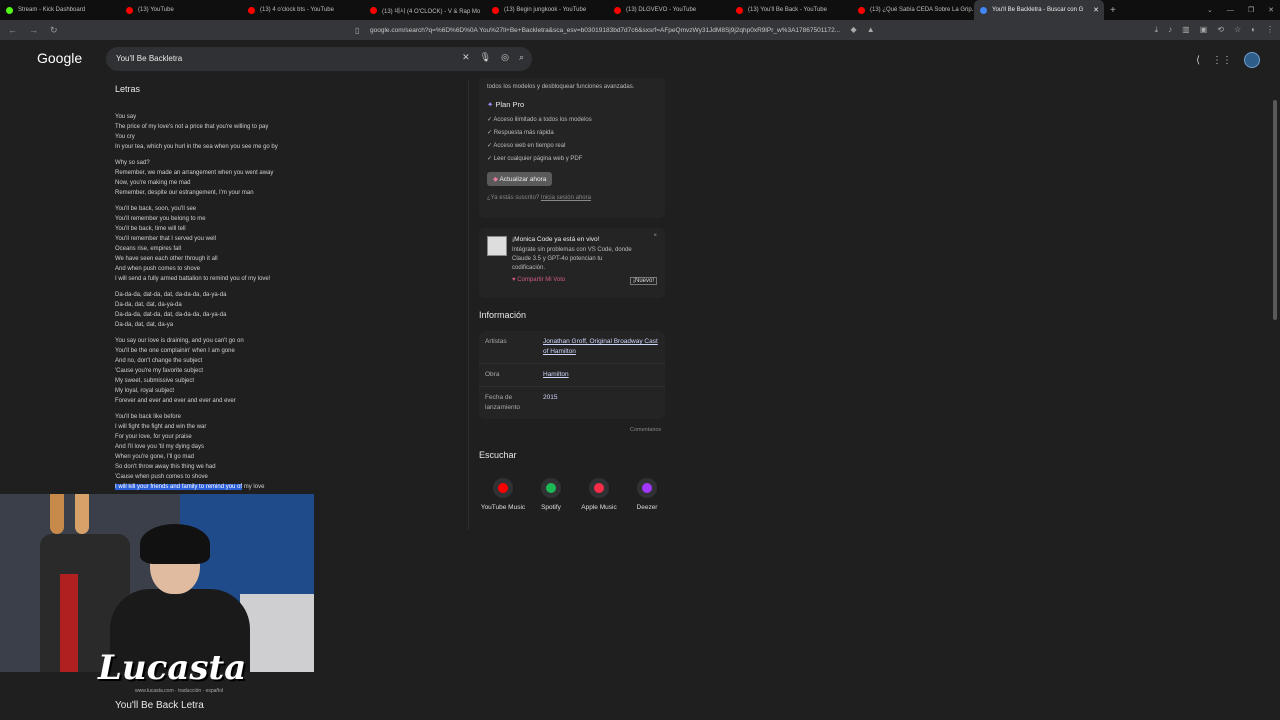  Describe the element at coordinates (647, 494) in the screenshot. I see `listen-platform: Deezer` at that location.